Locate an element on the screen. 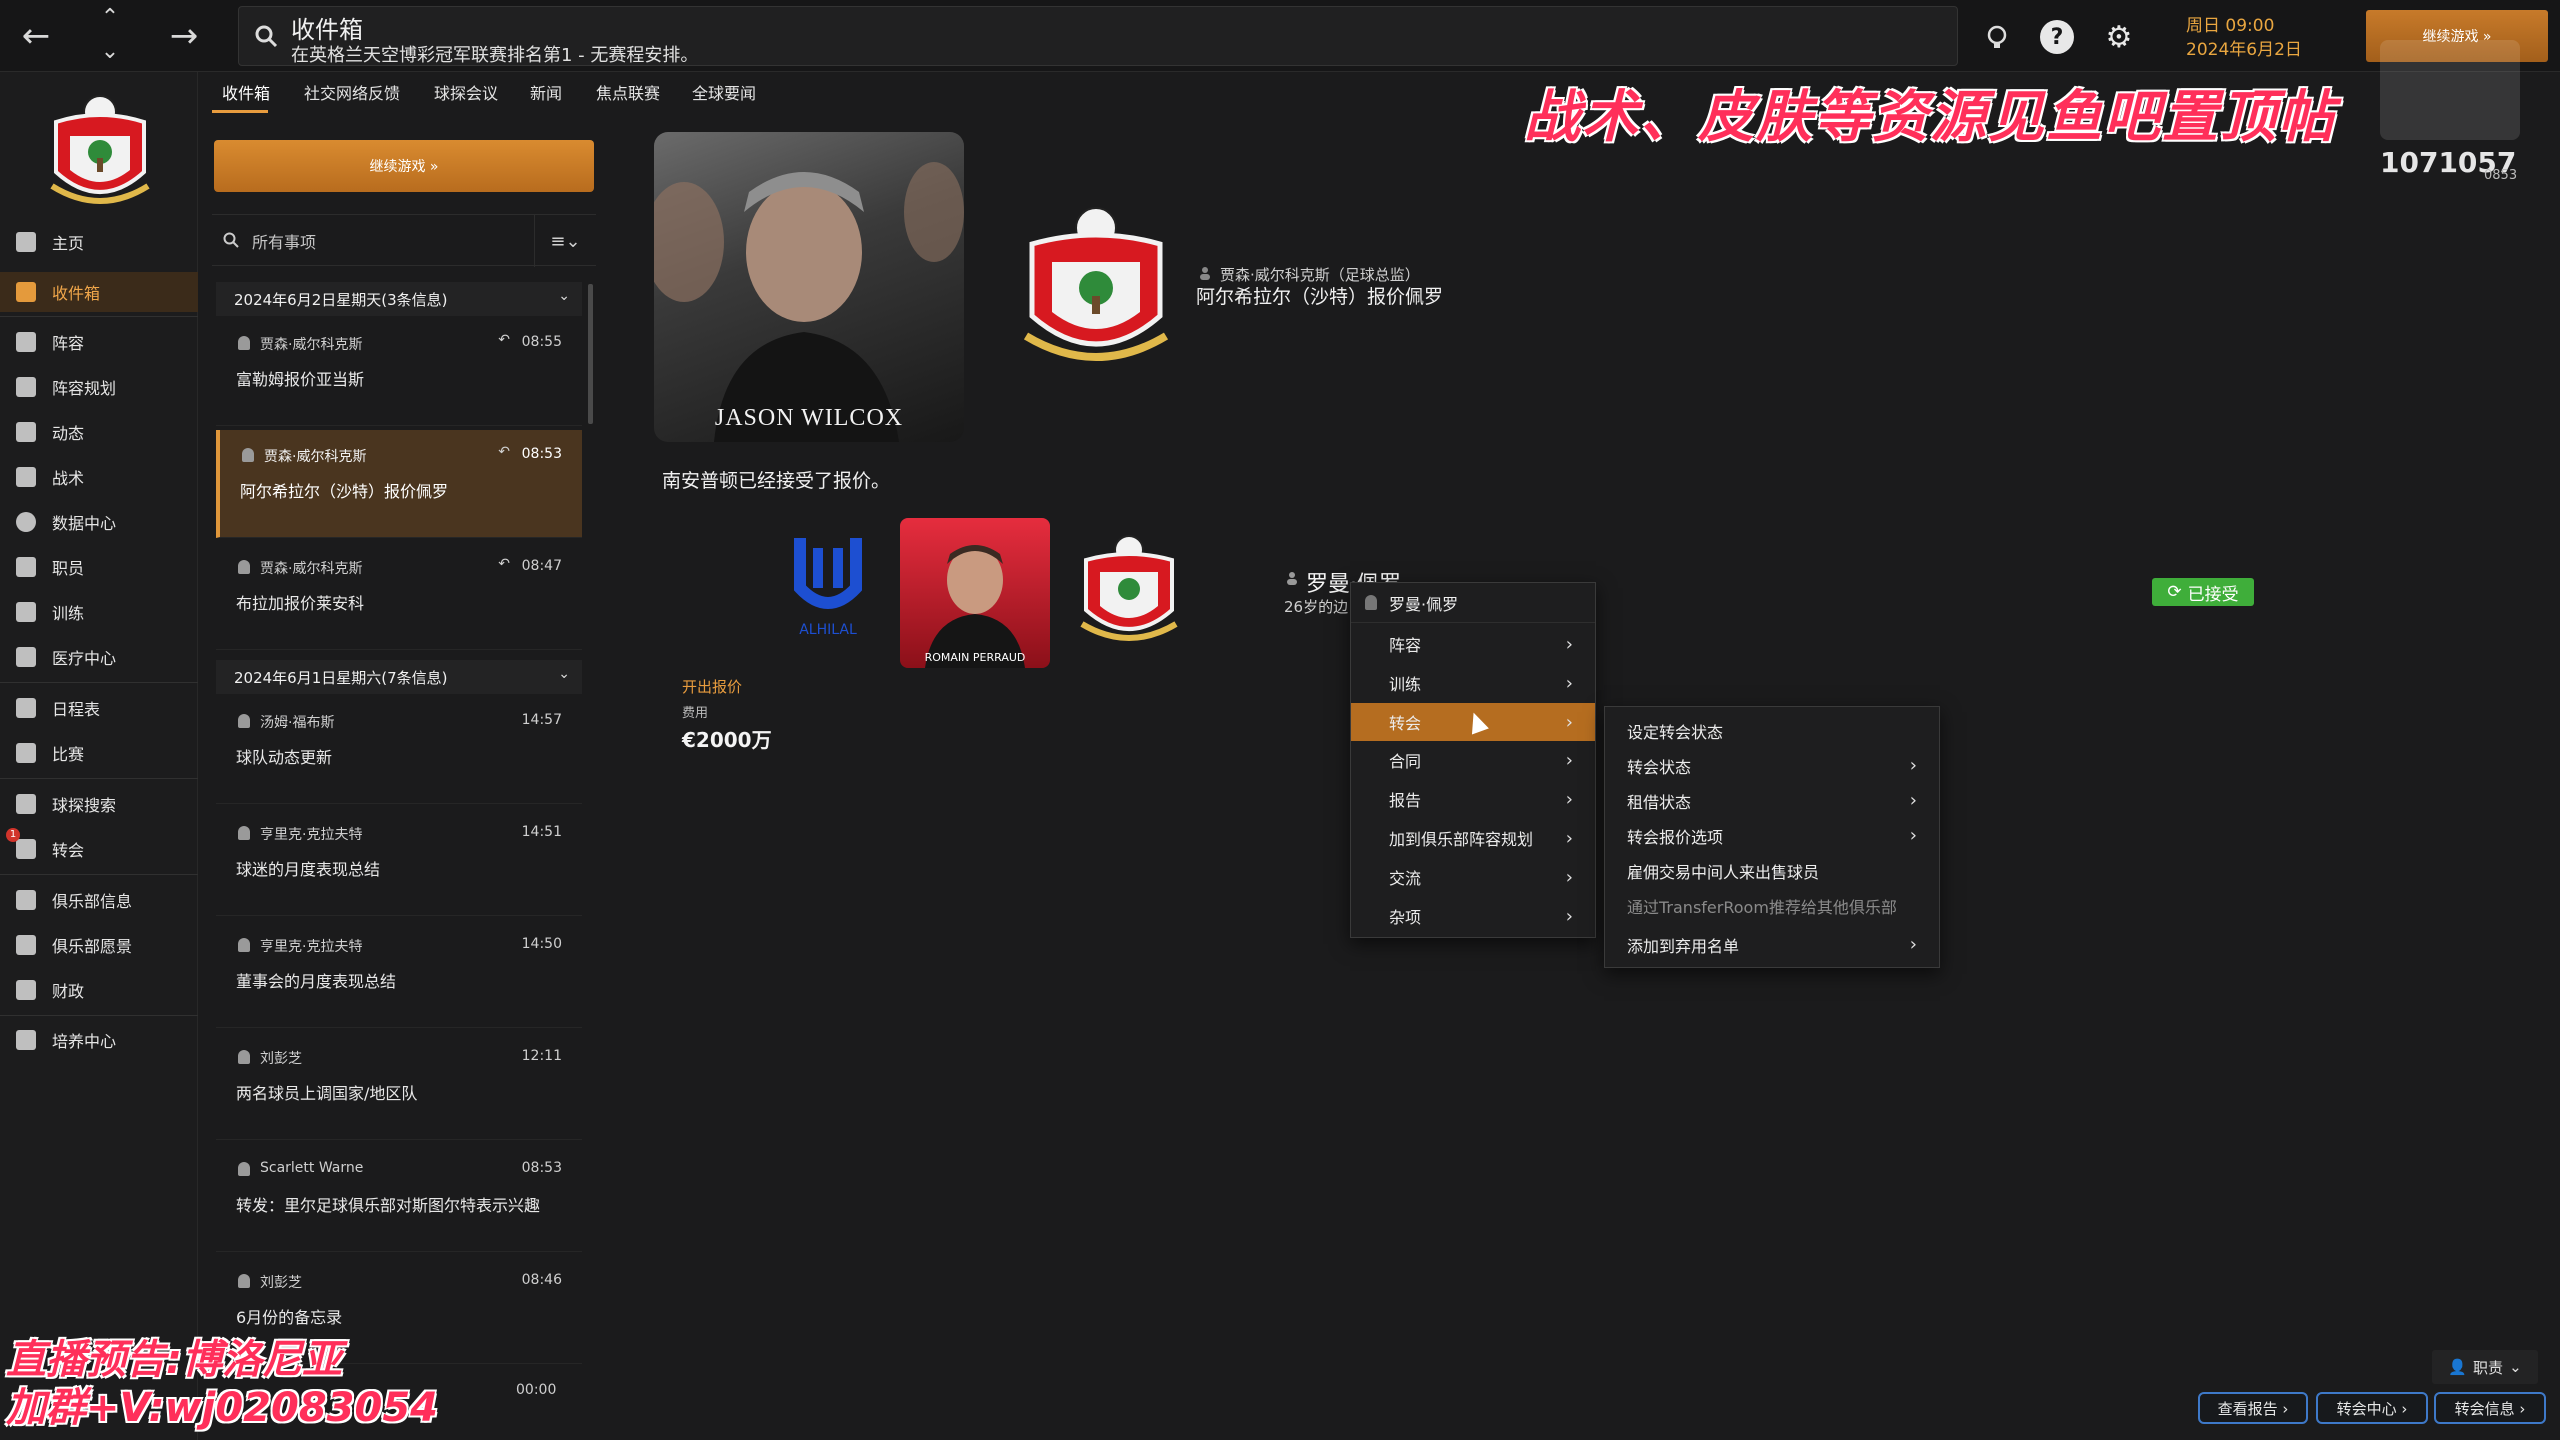  sidebar-item-squad: 阵容 is located at coordinates (99, 342).